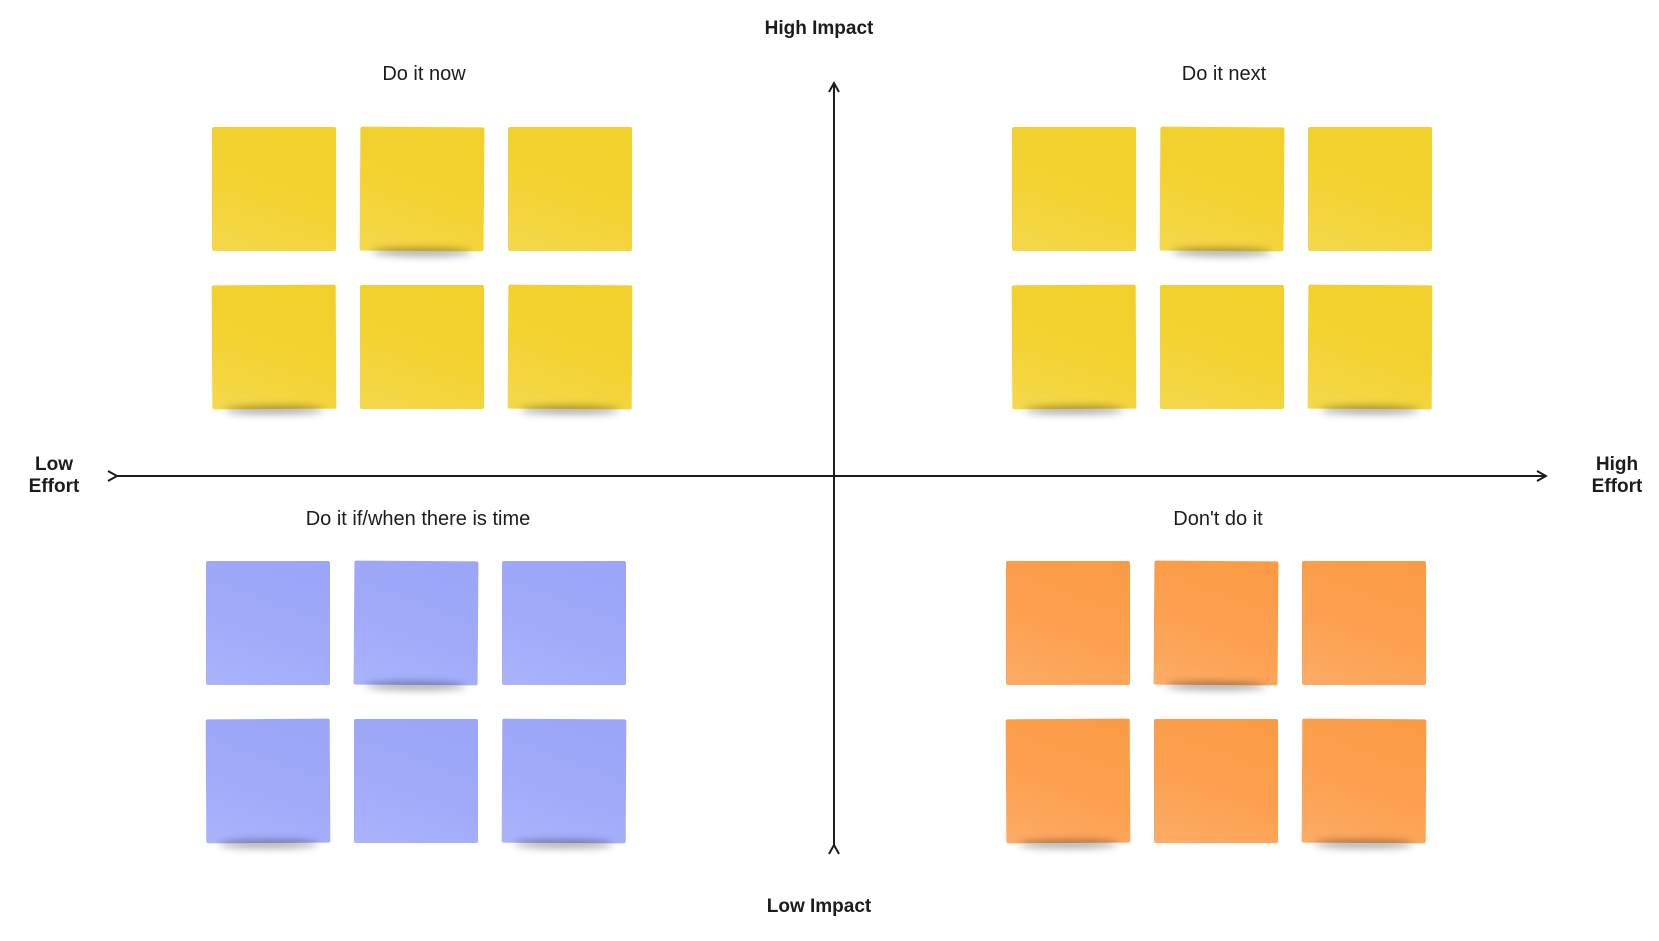 Image resolution: width=1659 pixels, height=941 pixels. What do you see at coordinates (424, 74) in the screenshot?
I see `quadrant-title-do-it-now: Do it now` at bounding box center [424, 74].